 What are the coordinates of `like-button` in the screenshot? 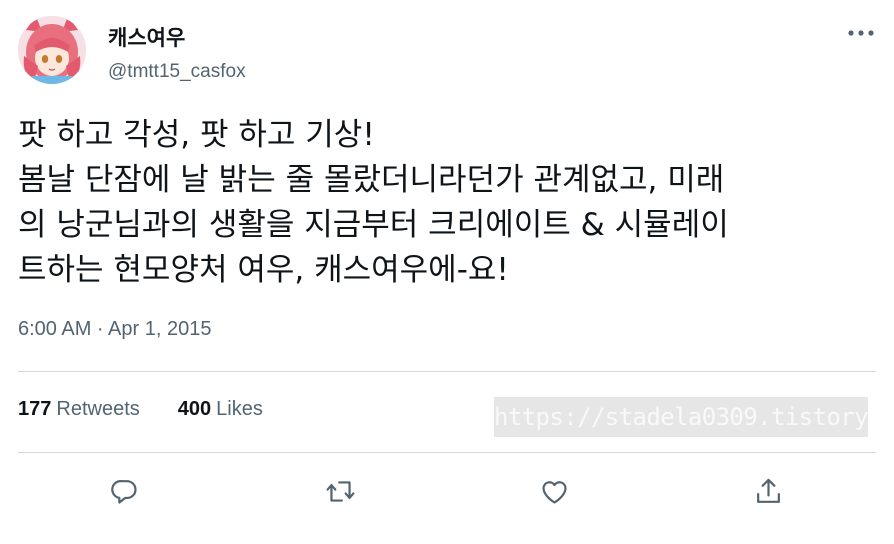 It's located at (554, 491).